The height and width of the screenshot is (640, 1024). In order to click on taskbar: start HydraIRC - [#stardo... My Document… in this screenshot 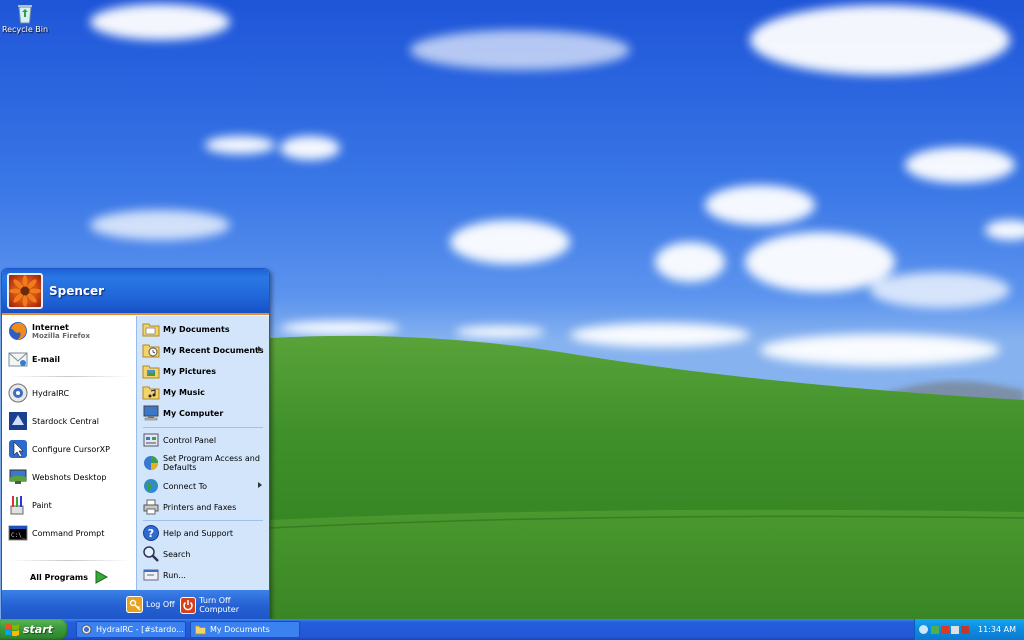, I will do `click(512, 629)`.